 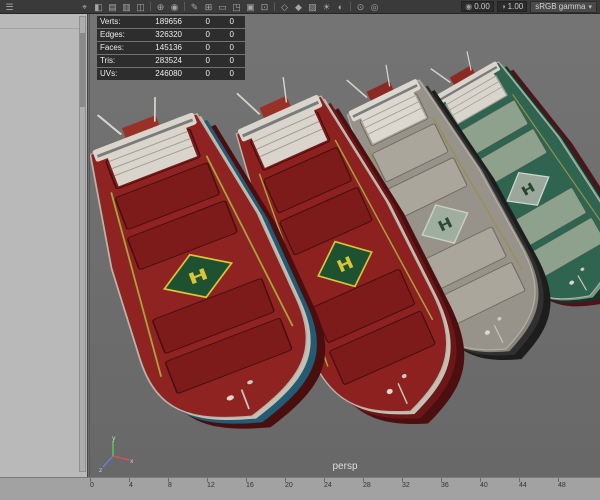 What do you see at coordinates (84, 7) in the screenshot?
I see `select-camera-icon: ⌖` at bounding box center [84, 7].